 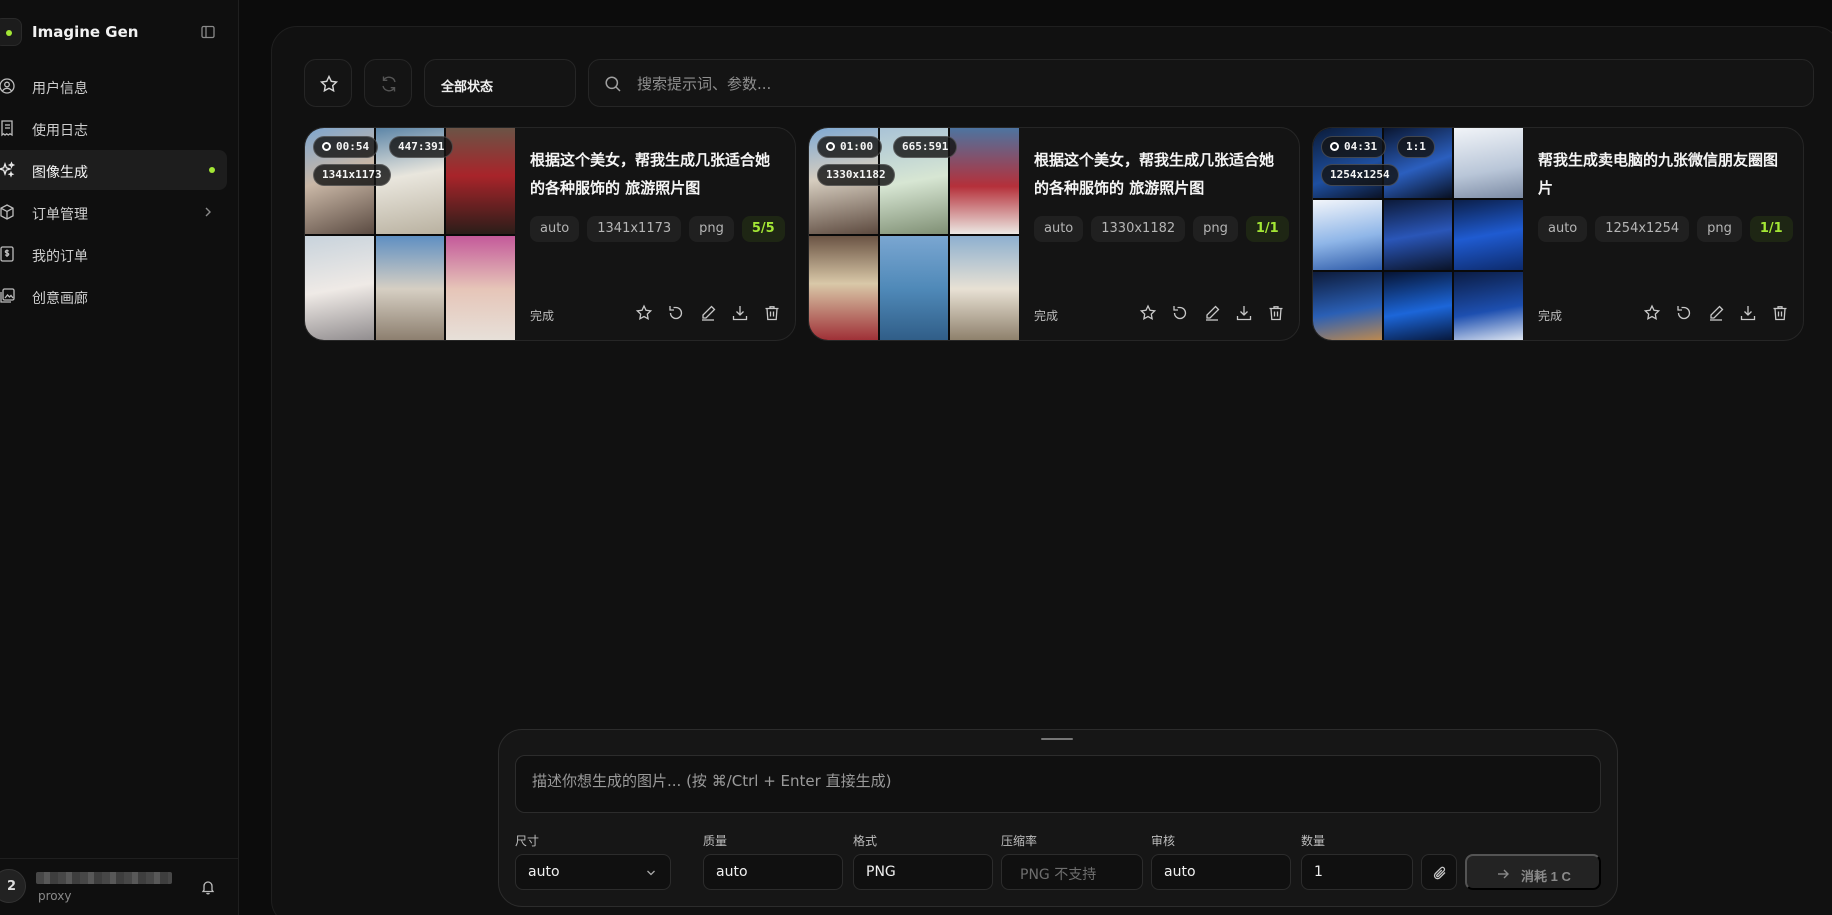 What do you see at coordinates (527, 841) in the screenshot?
I see `size-label: 尺寸` at bounding box center [527, 841].